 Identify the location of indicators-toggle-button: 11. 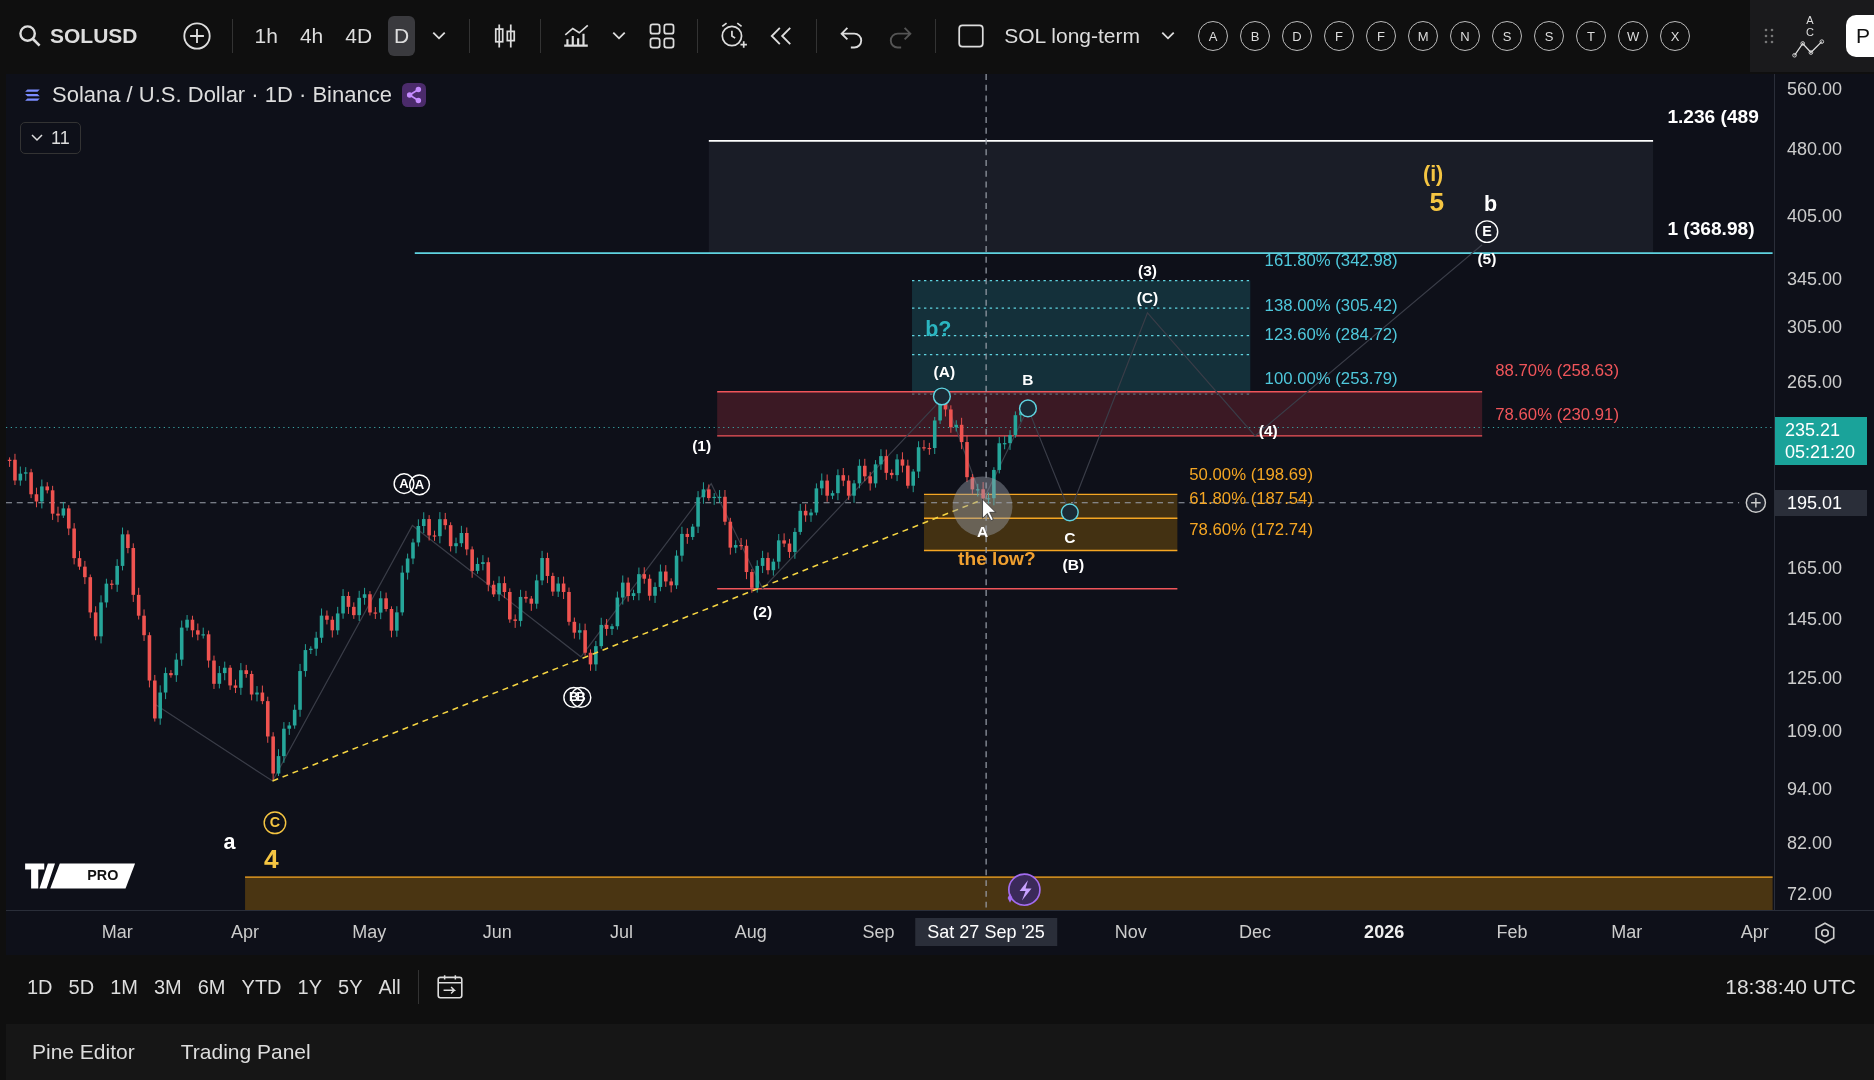
(50, 138).